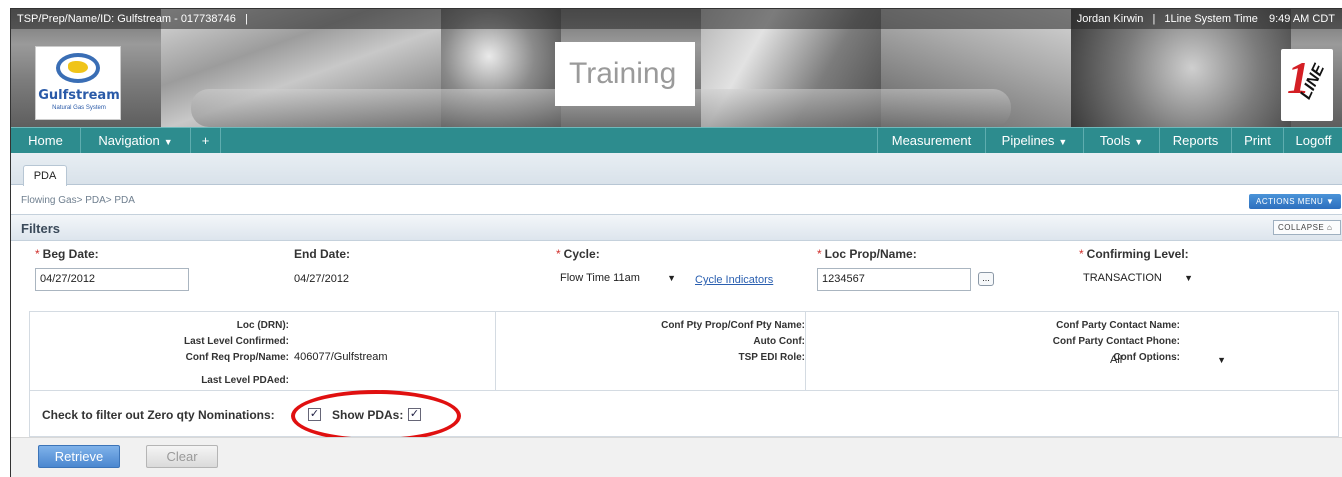  I want to click on logo-florida-icon, so click(78, 67).